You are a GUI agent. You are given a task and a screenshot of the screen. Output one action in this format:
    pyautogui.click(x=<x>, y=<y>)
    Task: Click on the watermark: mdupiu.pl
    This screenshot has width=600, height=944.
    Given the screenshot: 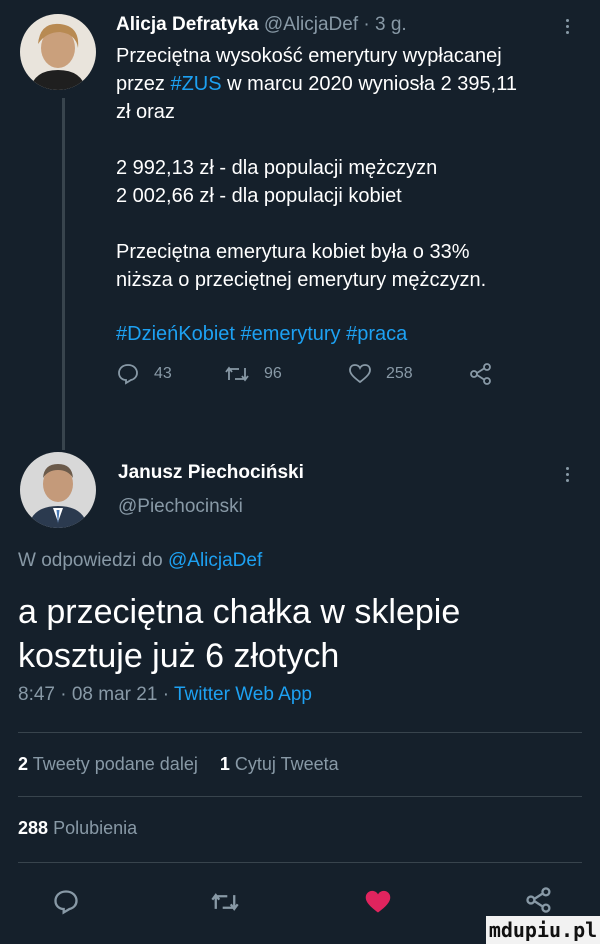 What is the action you would take?
    pyautogui.click(x=543, y=930)
    